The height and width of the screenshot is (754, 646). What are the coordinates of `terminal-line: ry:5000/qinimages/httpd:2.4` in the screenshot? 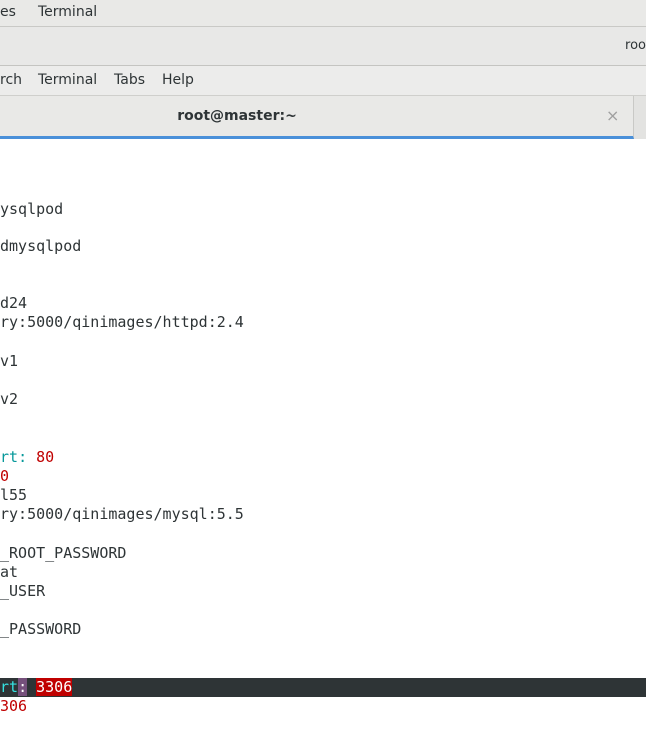 It's located at (122, 322).